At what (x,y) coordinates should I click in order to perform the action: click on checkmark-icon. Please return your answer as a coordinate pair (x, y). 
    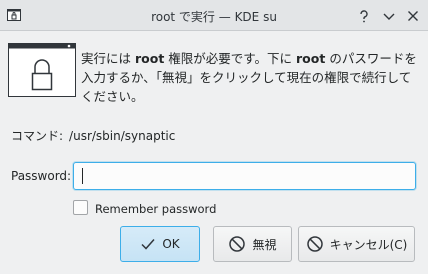
    Looking at the image, I should click on (148, 244).